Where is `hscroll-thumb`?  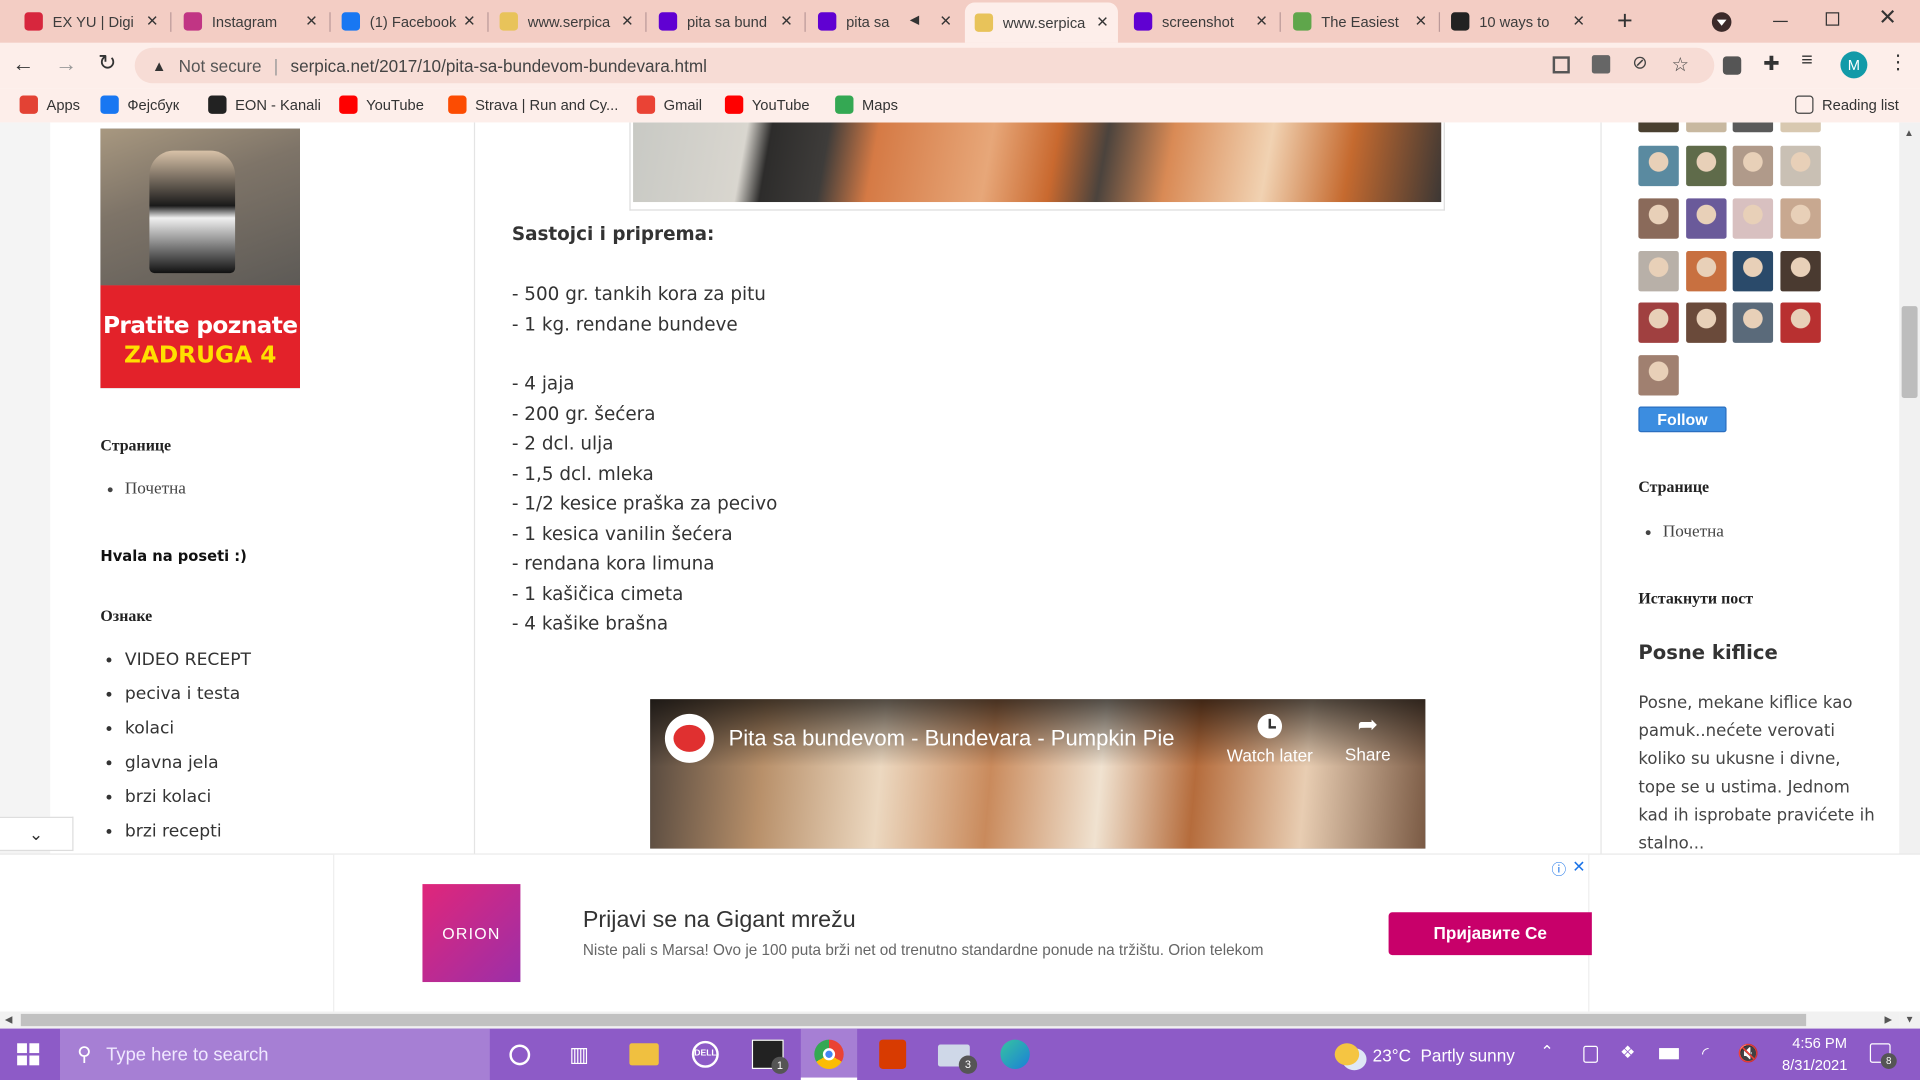
hscroll-thumb is located at coordinates (913, 1020).